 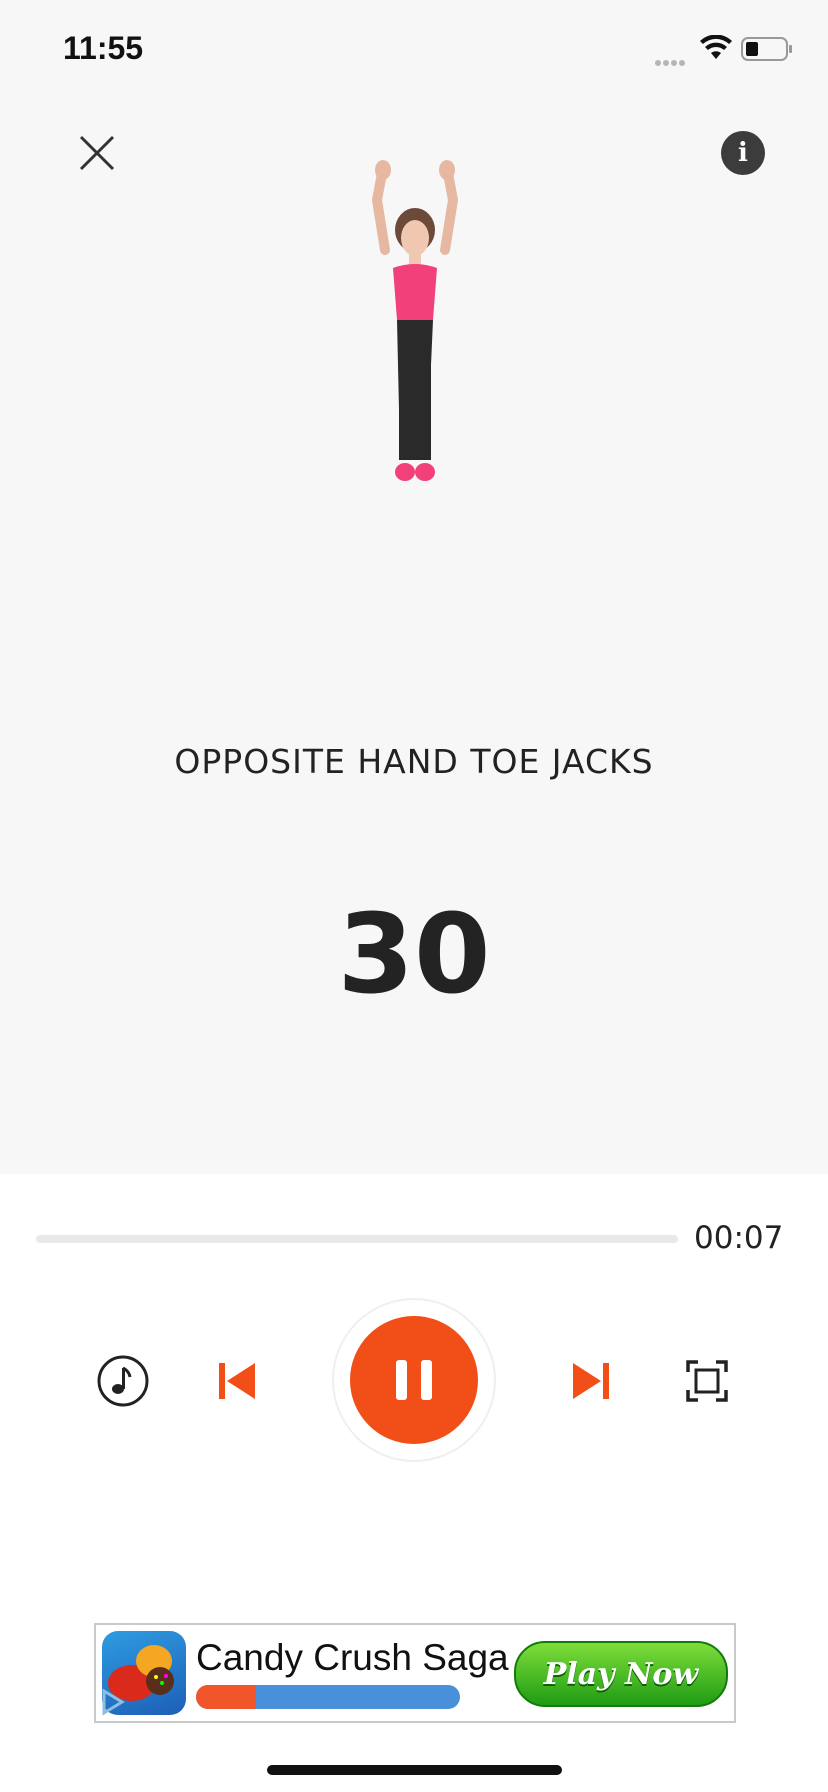 I want to click on skip-next-icon, so click(x=591, y=1381).